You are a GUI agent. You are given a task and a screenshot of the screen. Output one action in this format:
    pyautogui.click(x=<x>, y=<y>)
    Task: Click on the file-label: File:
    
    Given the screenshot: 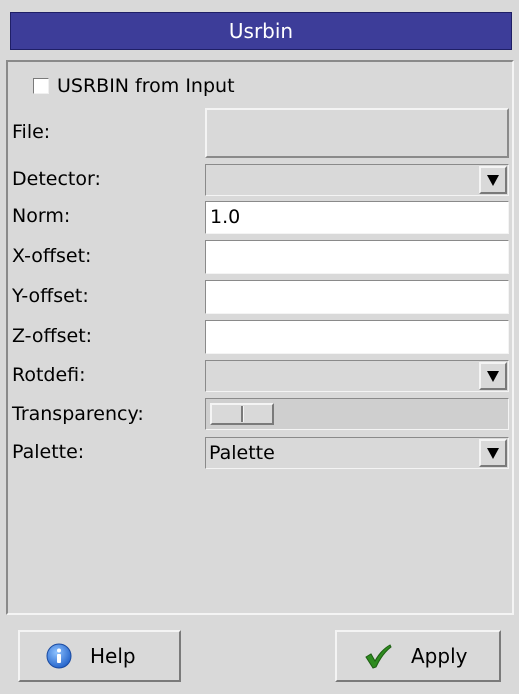 What is the action you would take?
    pyautogui.click(x=31, y=132)
    